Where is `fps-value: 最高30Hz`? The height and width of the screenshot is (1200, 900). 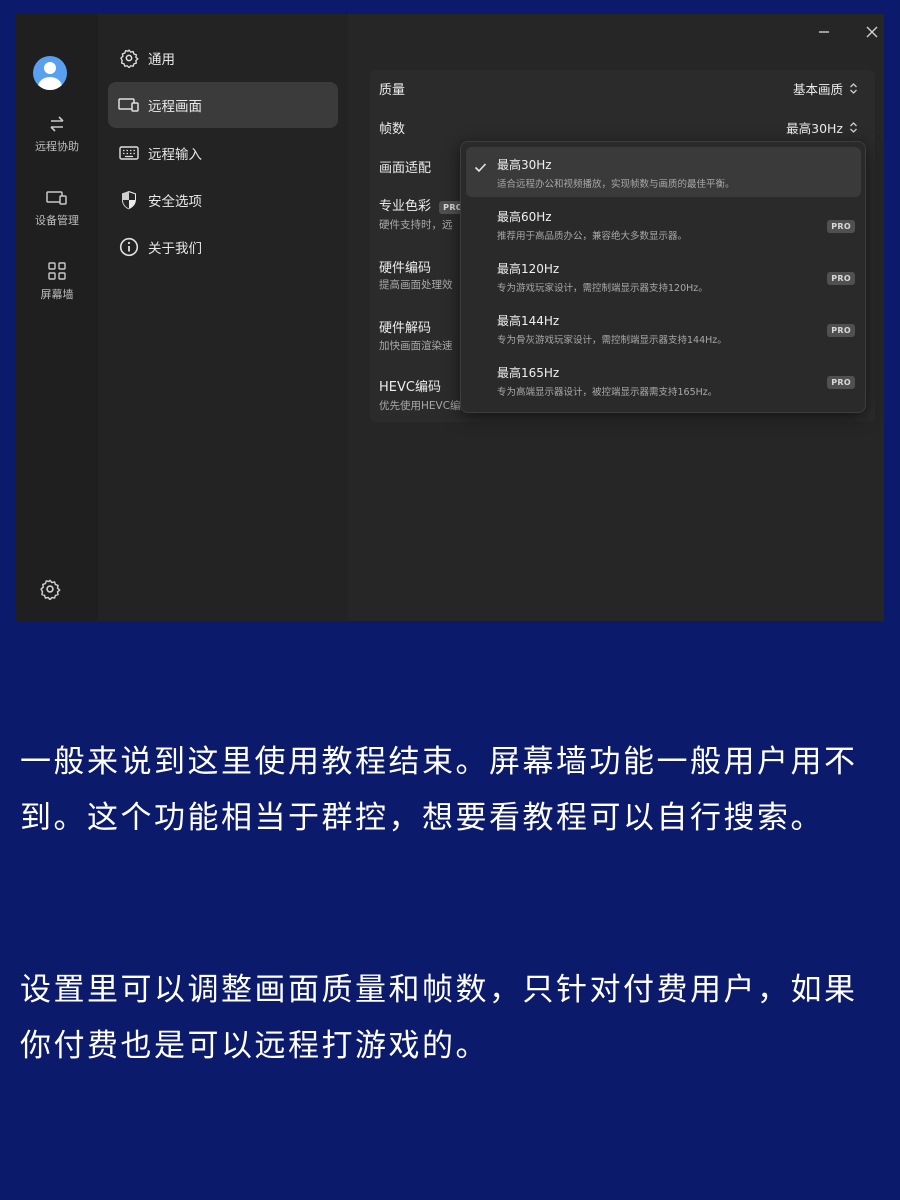
fps-value: 最高30Hz is located at coordinates (814, 128).